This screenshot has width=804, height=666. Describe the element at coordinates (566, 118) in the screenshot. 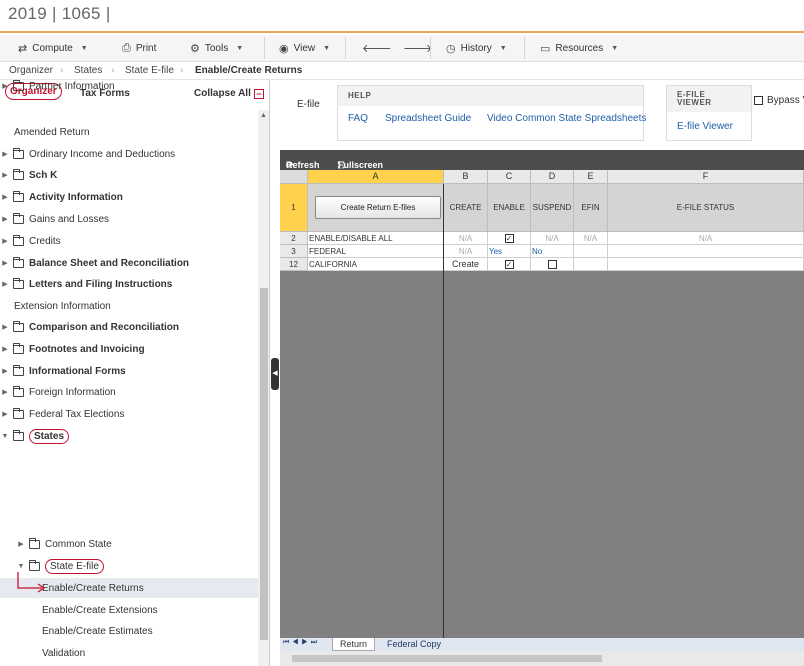

I see `video-common-state-link: Video Common State Spreadsheets` at that location.